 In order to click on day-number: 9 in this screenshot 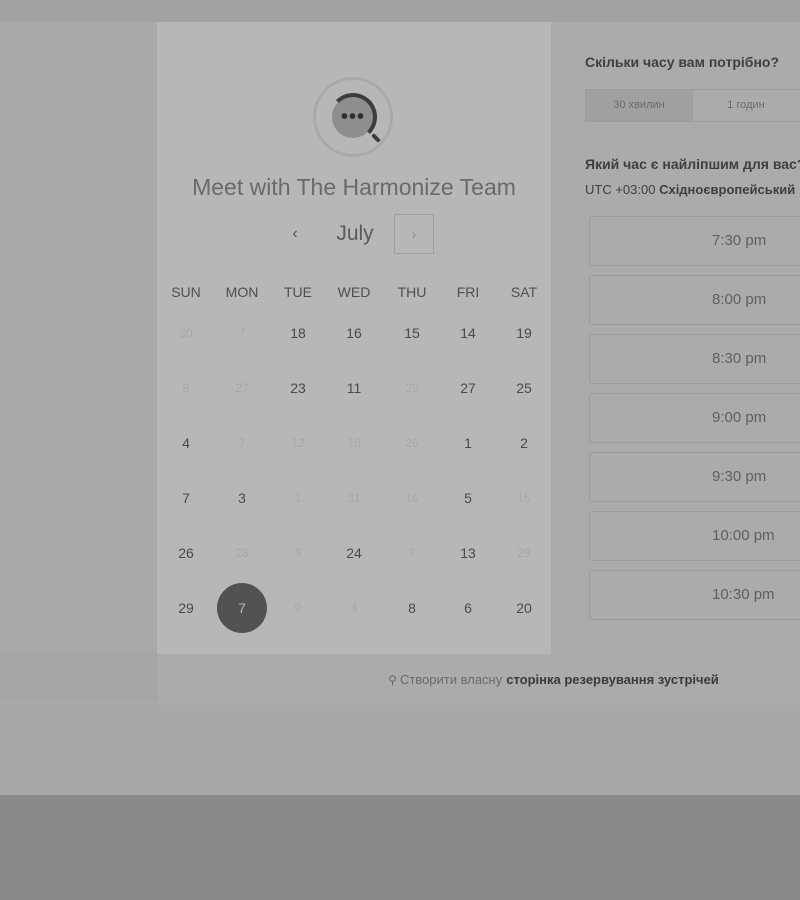, I will do `click(298, 608)`.